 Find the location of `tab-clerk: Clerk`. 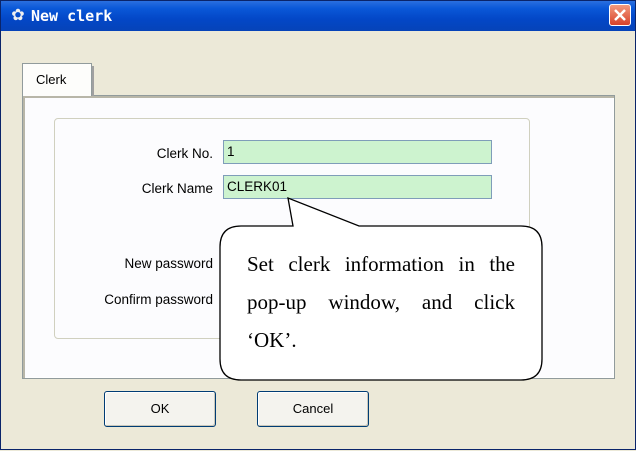

tab-clerk: Clerk is located at coordinates (58, 79).